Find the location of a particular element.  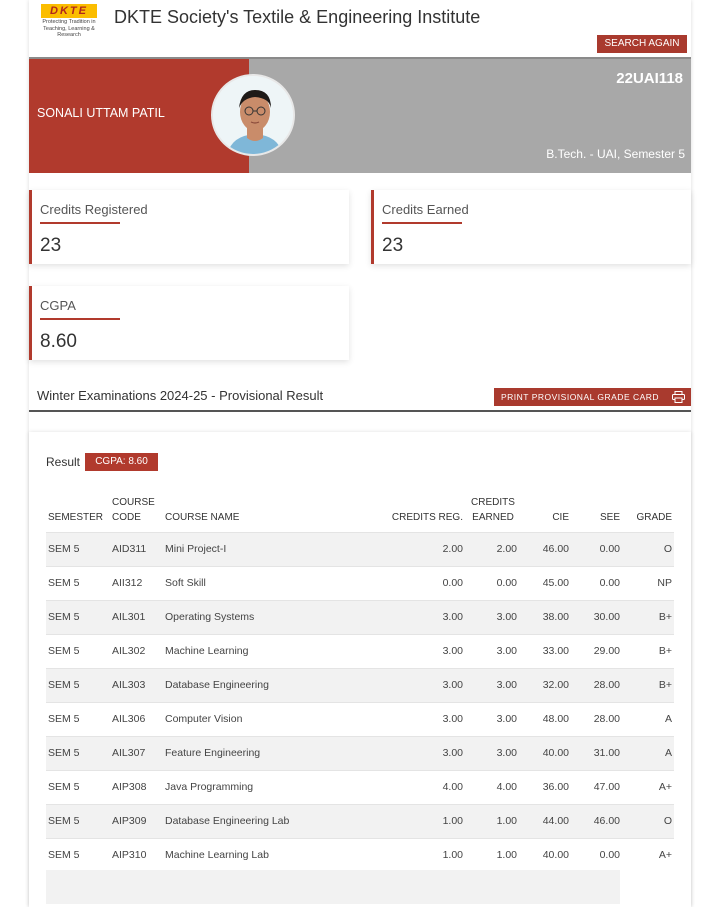

cell-cie: 46.00 is located at coordinates (543, 548).